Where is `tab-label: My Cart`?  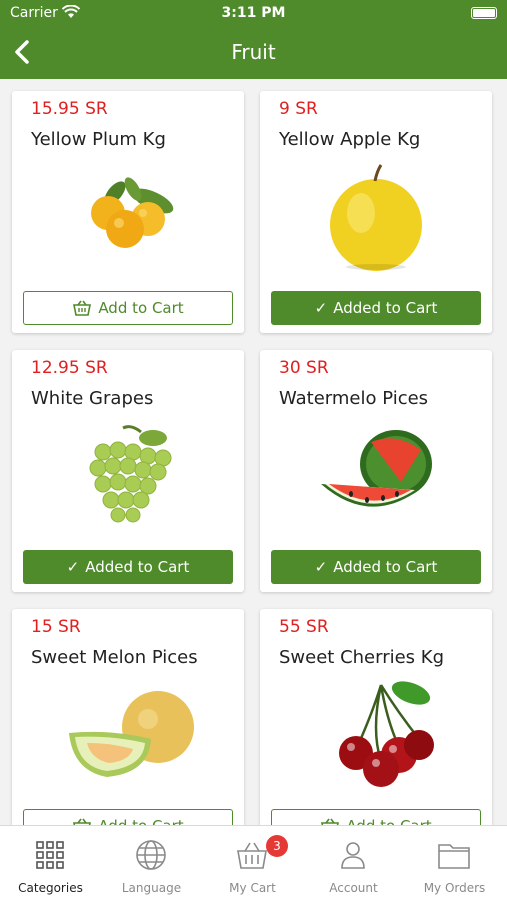 tab-label: My Cart is located at coordinates (252, 888).